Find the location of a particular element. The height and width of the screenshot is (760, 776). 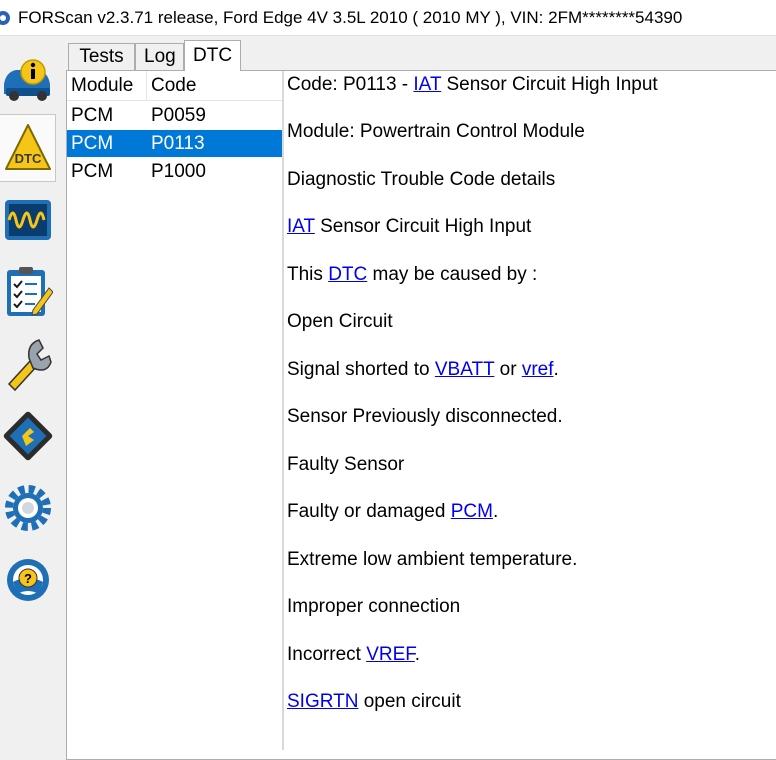

column-header-code: Code is located at coordinates (214, 85).